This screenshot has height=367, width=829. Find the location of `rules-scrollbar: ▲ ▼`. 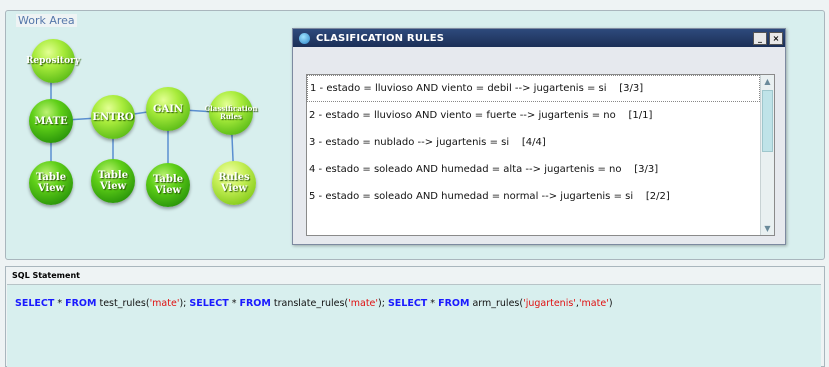

rules-scrollbar: ▲ ▼ is located at coordinates (767, 155).